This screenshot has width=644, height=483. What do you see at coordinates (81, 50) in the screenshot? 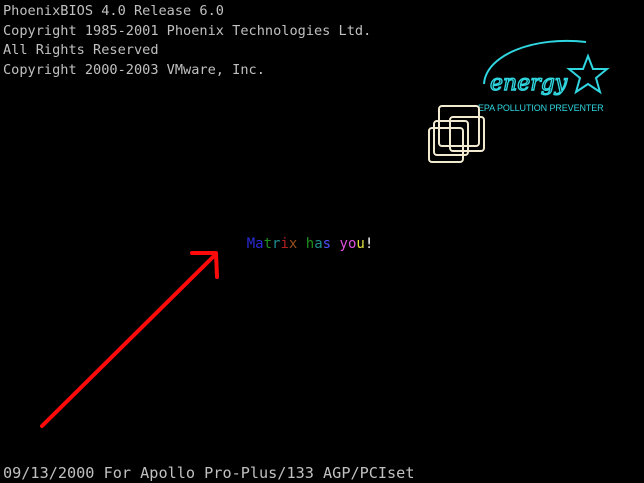
I see `rights-reserved-line: All Rights Reserved` at bounding box center [81, 50].